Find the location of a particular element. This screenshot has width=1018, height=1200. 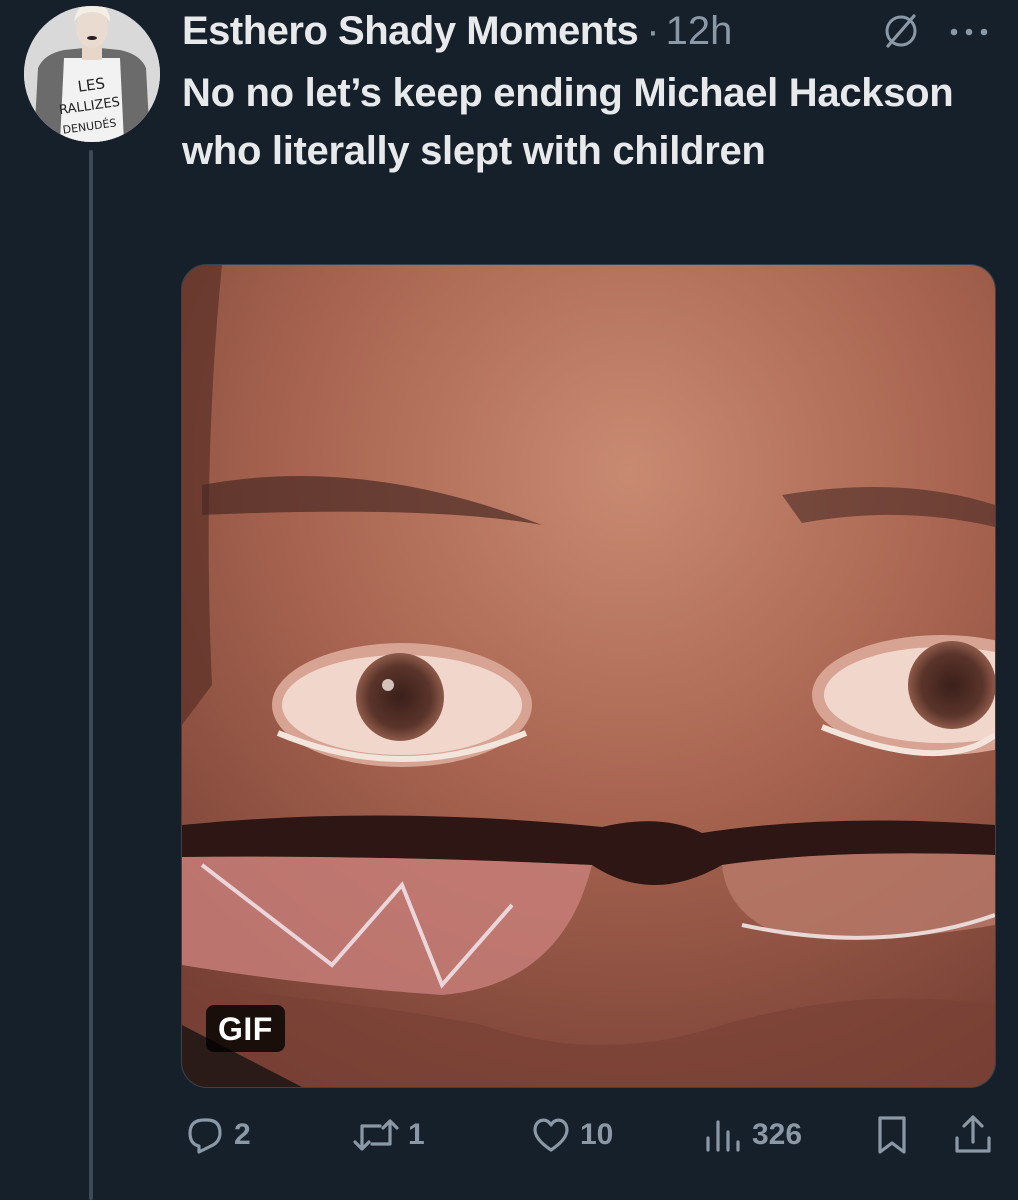

thread-line is located at coordinates (91, 675).